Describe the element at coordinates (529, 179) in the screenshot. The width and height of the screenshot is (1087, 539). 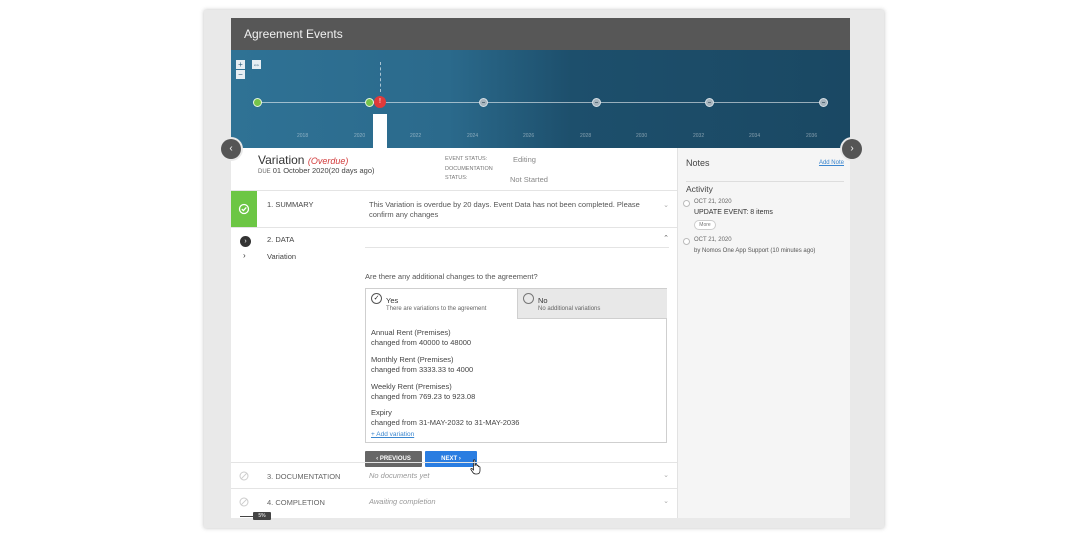
I see `documentation-status-value: Not Started` at that location.